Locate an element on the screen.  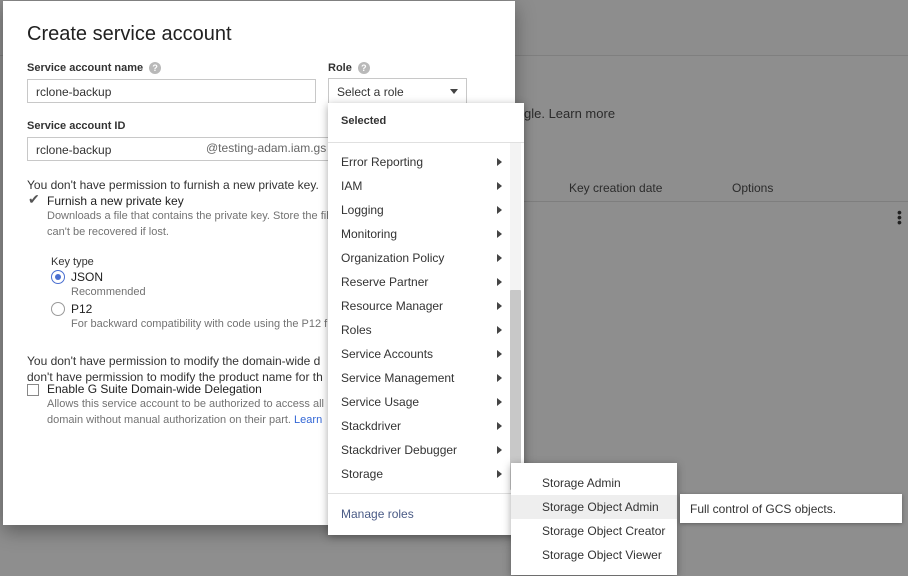
key-type-p12-radio is located at coordinates (58, 309).